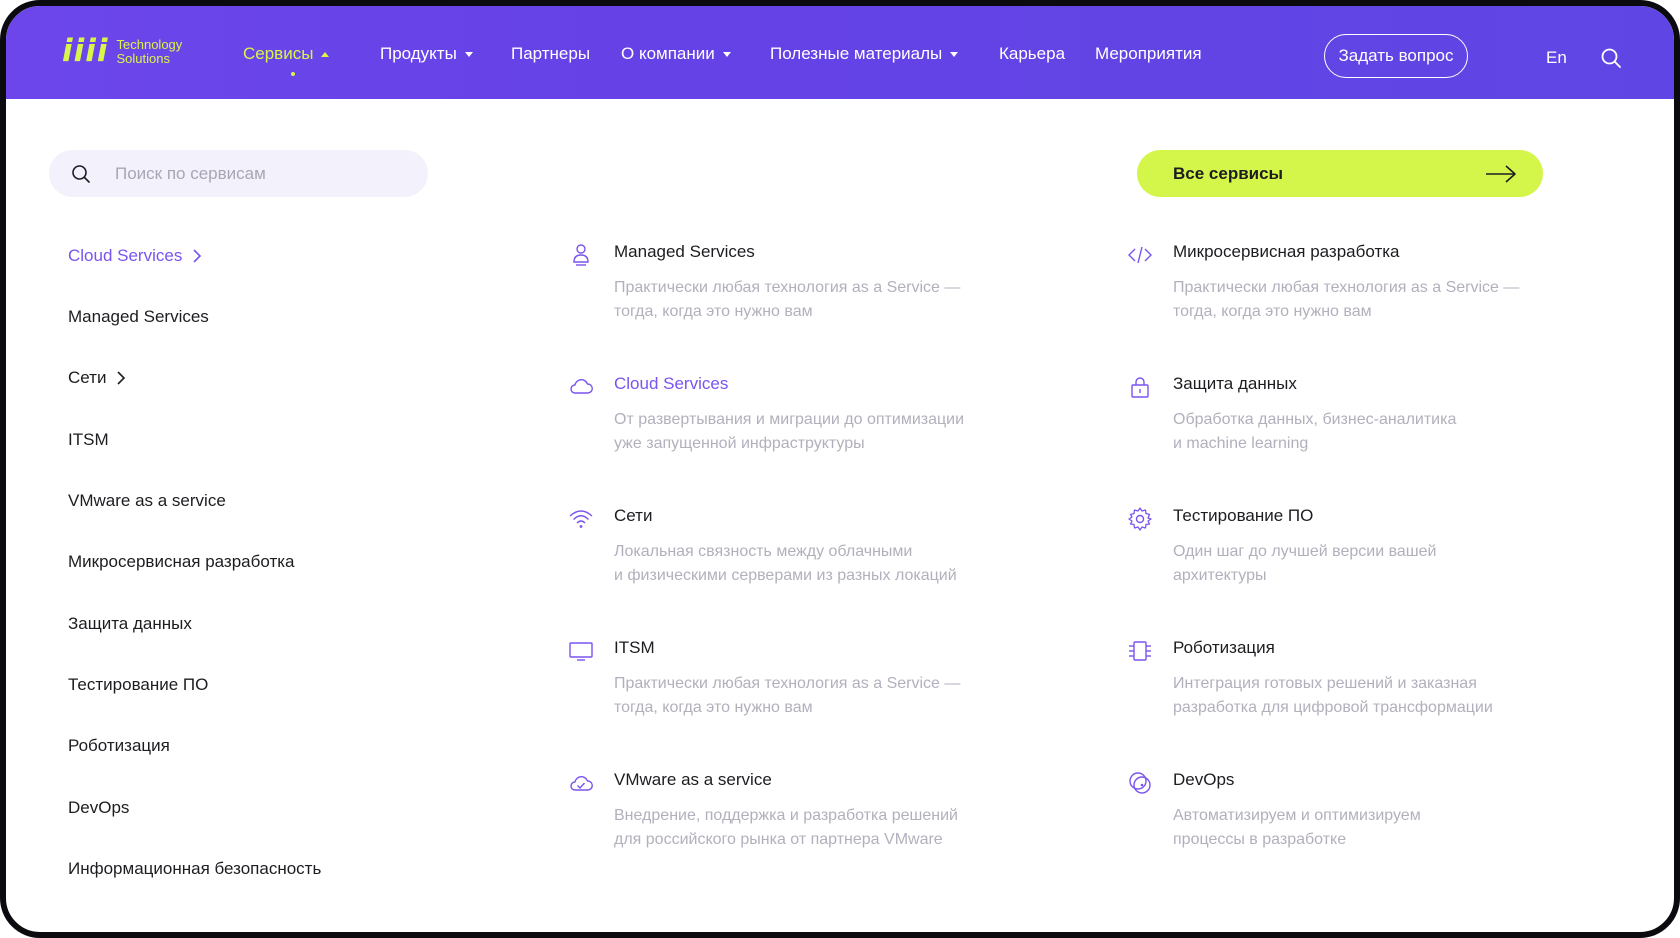  What do you see at coordinates (87, 377) in the screenshot?
I see `sidebar-item-label: Сети` at bounding box center [87, 377].